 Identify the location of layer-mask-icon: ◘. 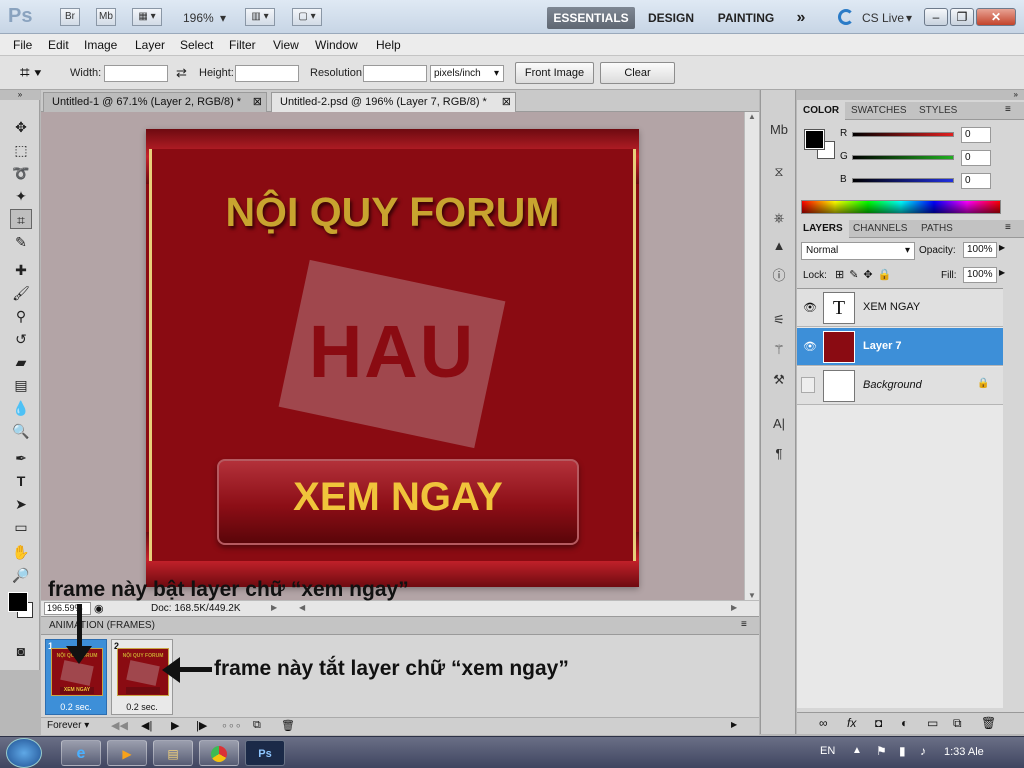
(878, 723).